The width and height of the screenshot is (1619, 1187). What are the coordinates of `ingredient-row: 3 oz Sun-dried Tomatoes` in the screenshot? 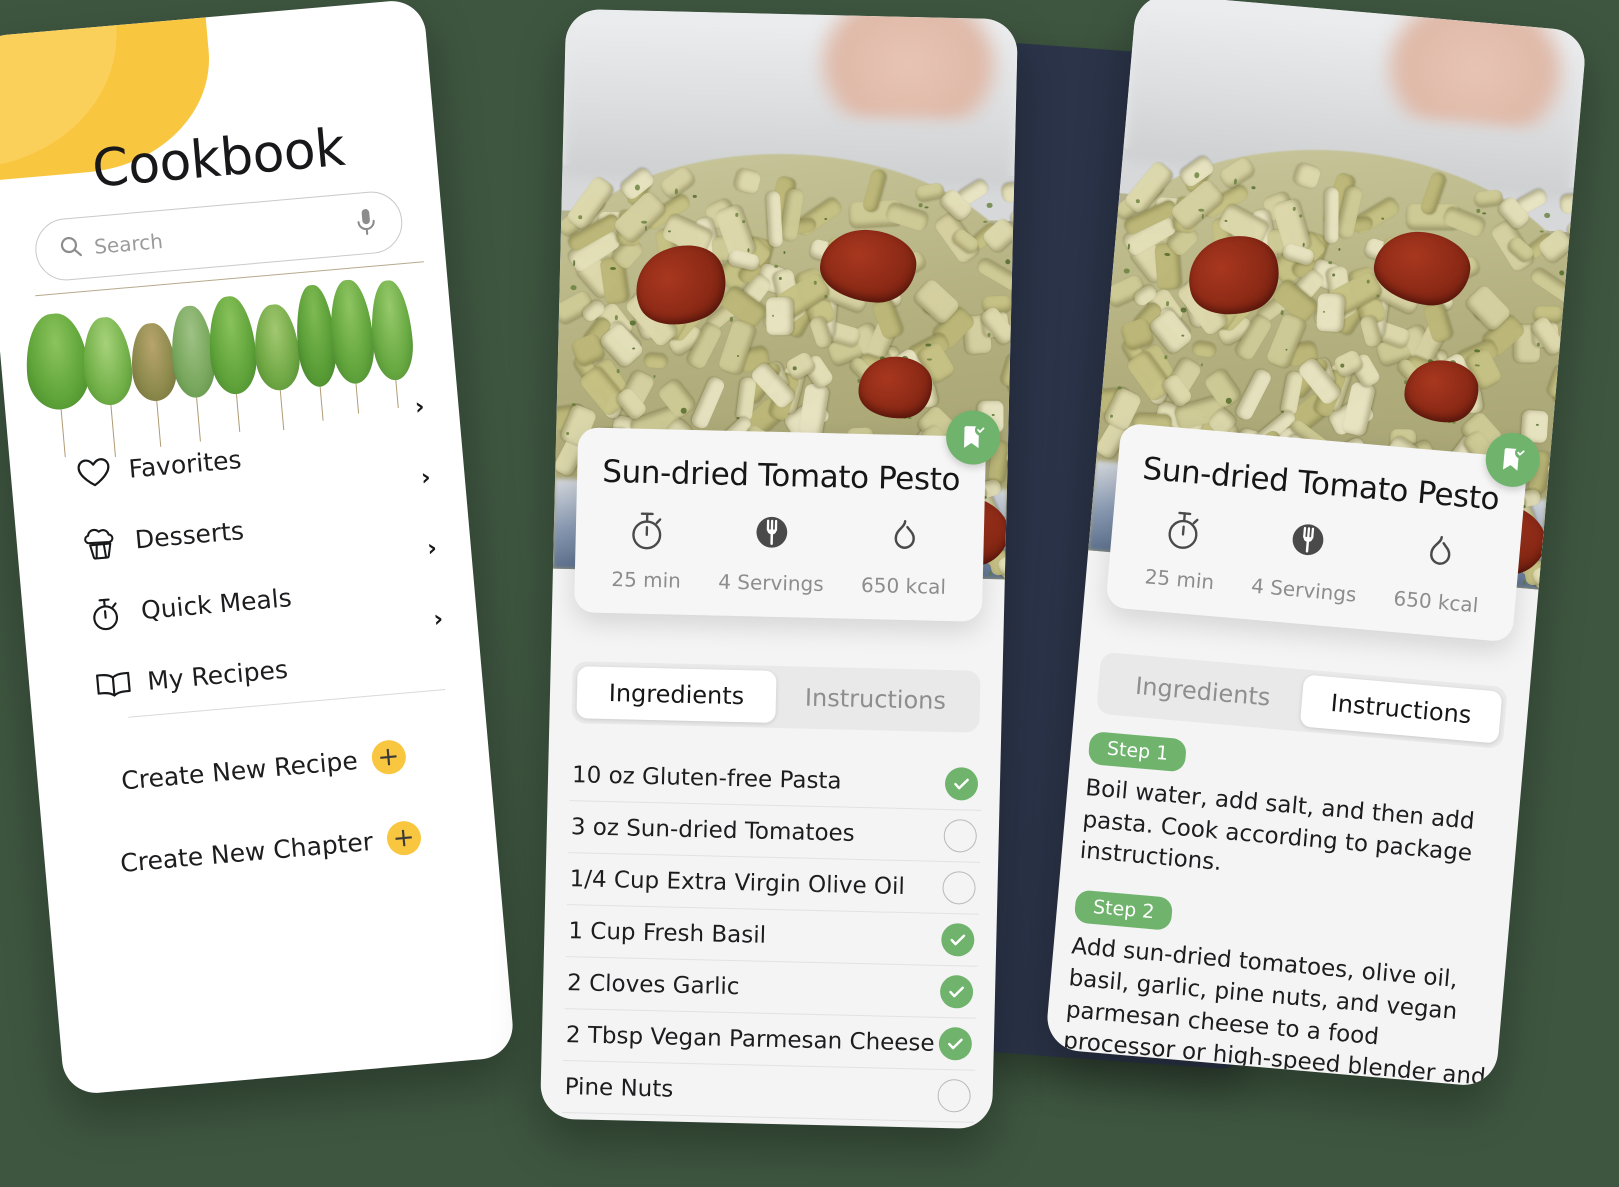 It's located at (775, 832).